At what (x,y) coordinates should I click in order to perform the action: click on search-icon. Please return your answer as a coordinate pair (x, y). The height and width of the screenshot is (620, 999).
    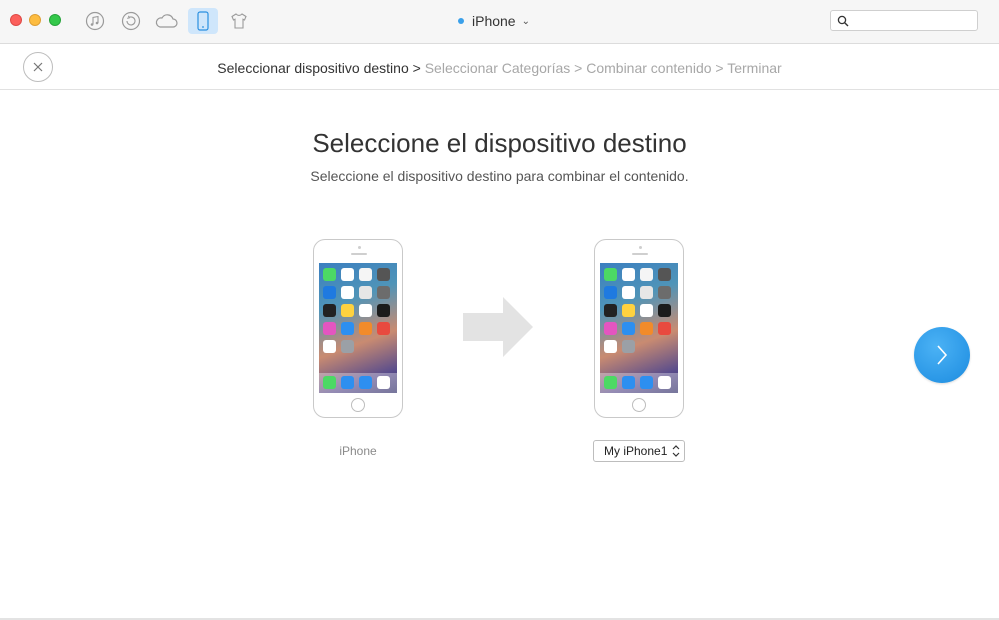
    Looking at the image, I should click on (843, 21).